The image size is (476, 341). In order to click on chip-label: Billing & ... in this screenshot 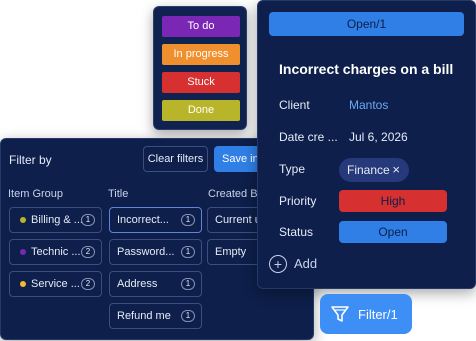, I will do `click(57, 220)`.